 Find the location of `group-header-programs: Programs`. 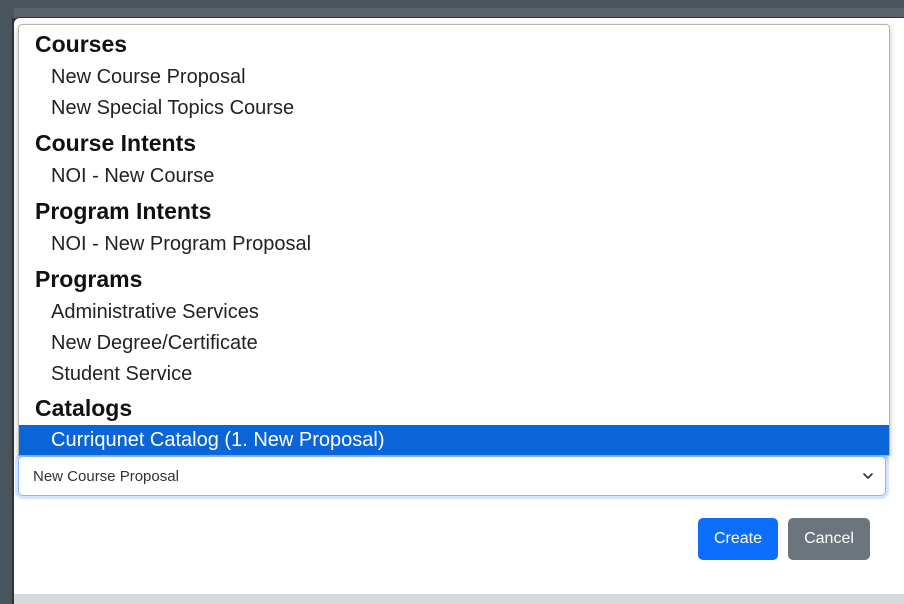

group-header-programs: Programs is located at coordinates (89, 279).